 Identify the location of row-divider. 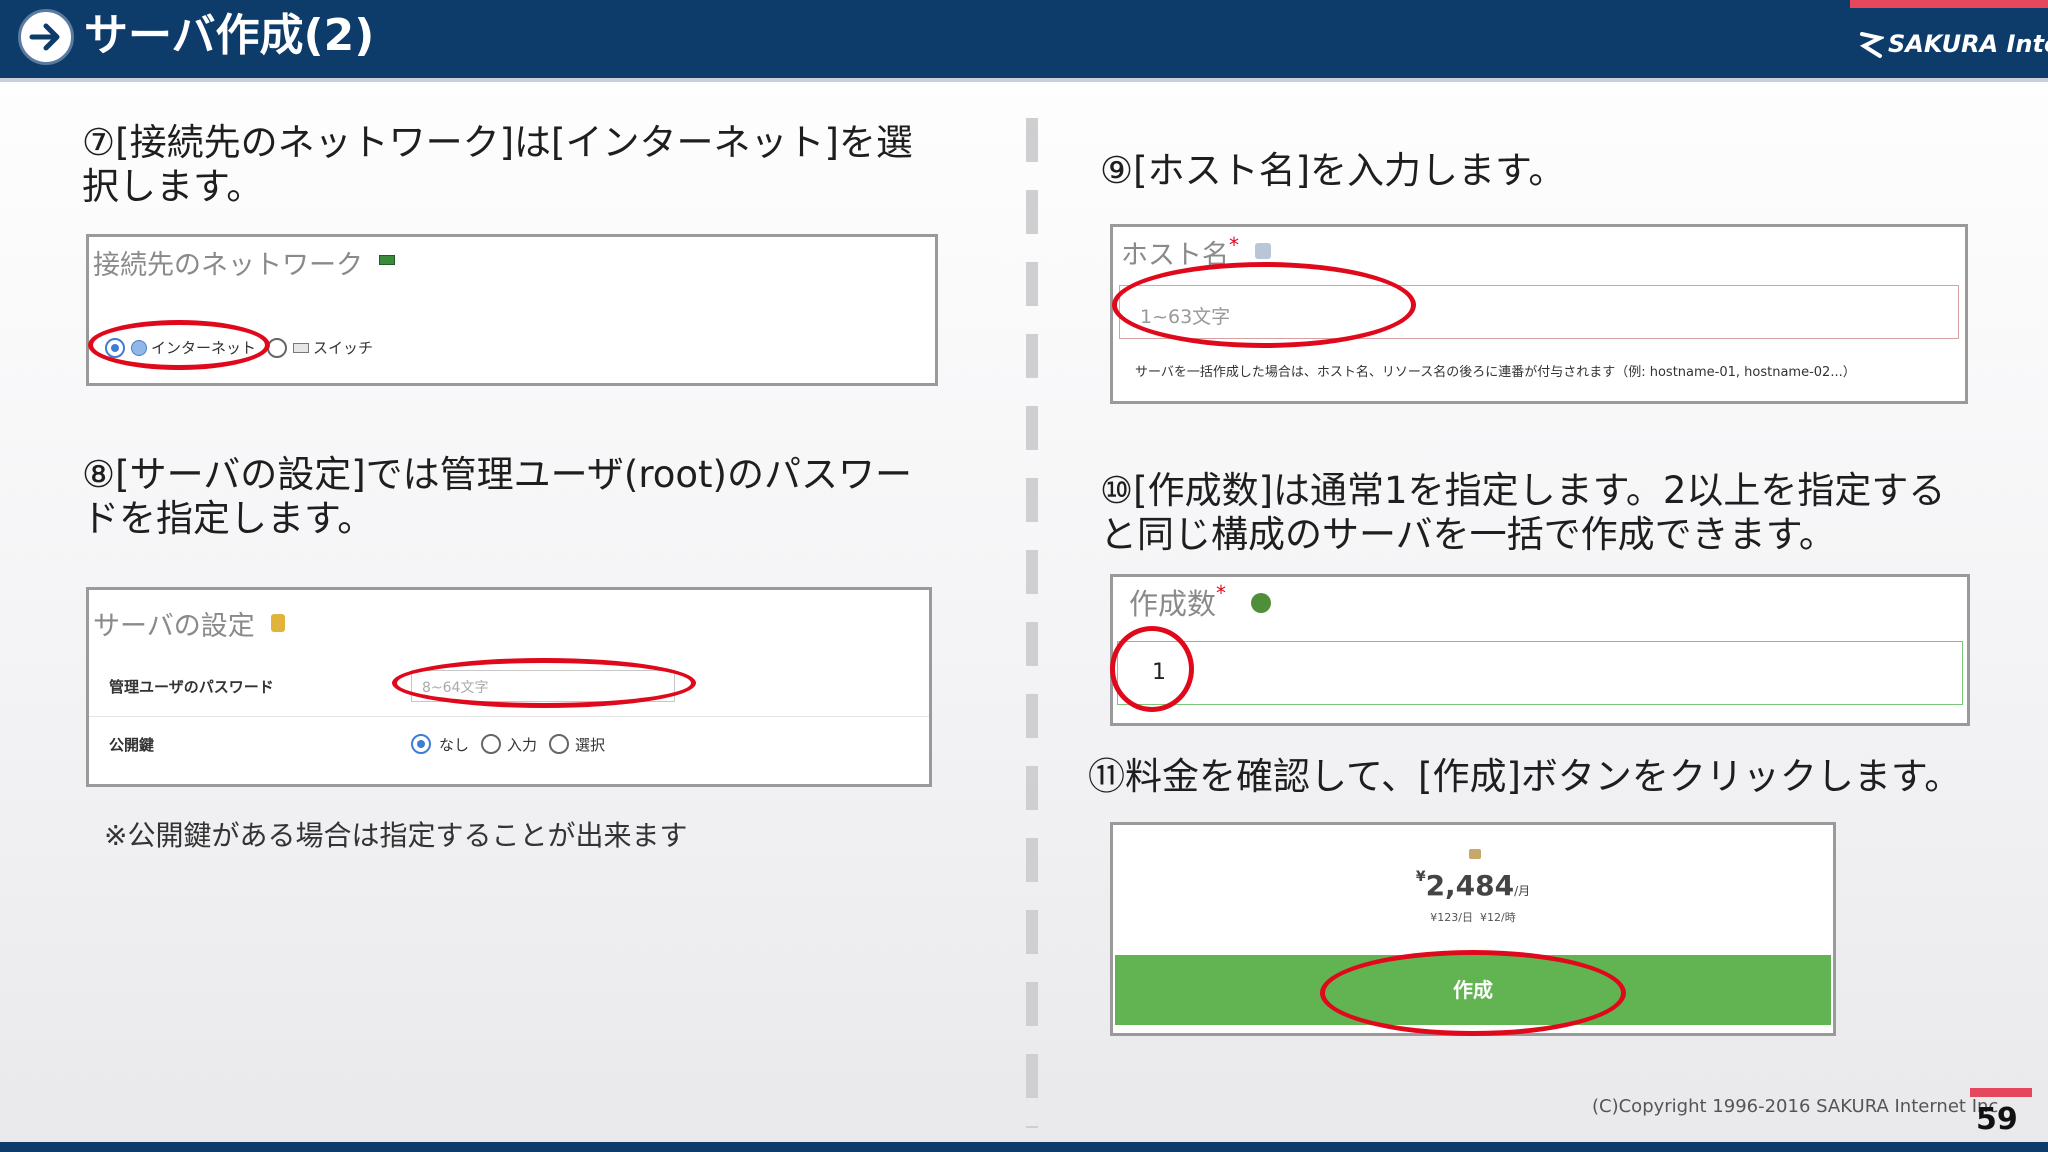
(509, 716).